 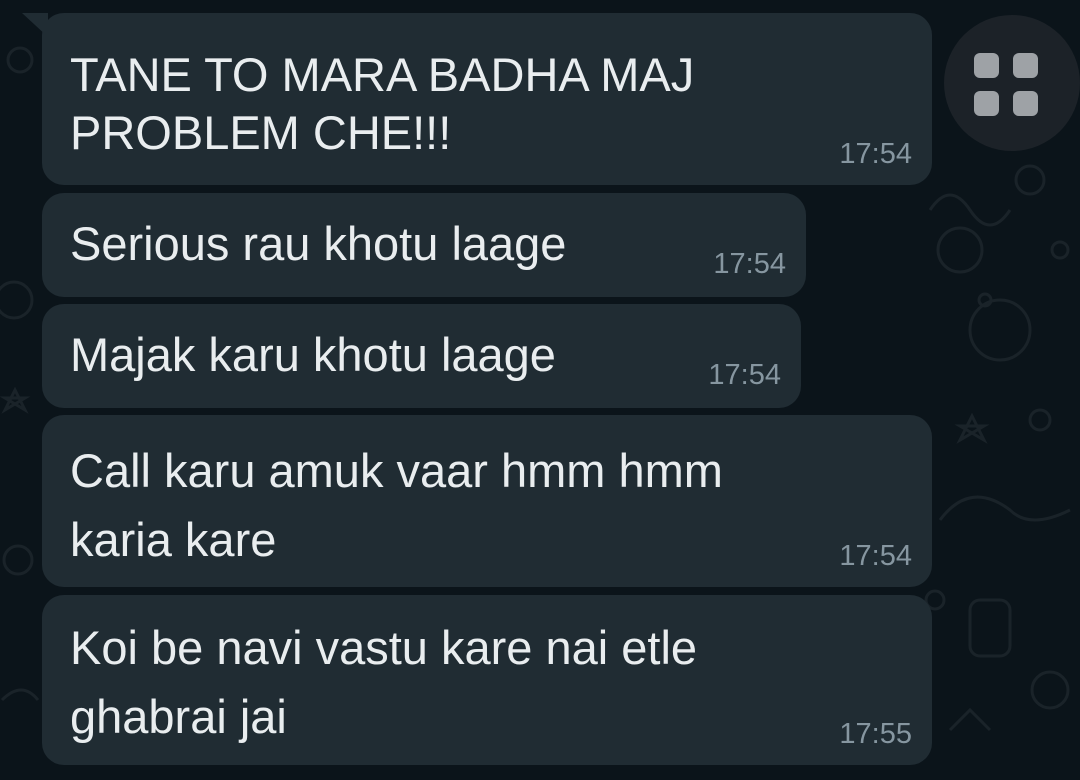 What do you see at coordinates (384, 647) in the screenshot?
I see `message-line: Koi be navi vastu kare nai etle` at bounding box center [384, 647].